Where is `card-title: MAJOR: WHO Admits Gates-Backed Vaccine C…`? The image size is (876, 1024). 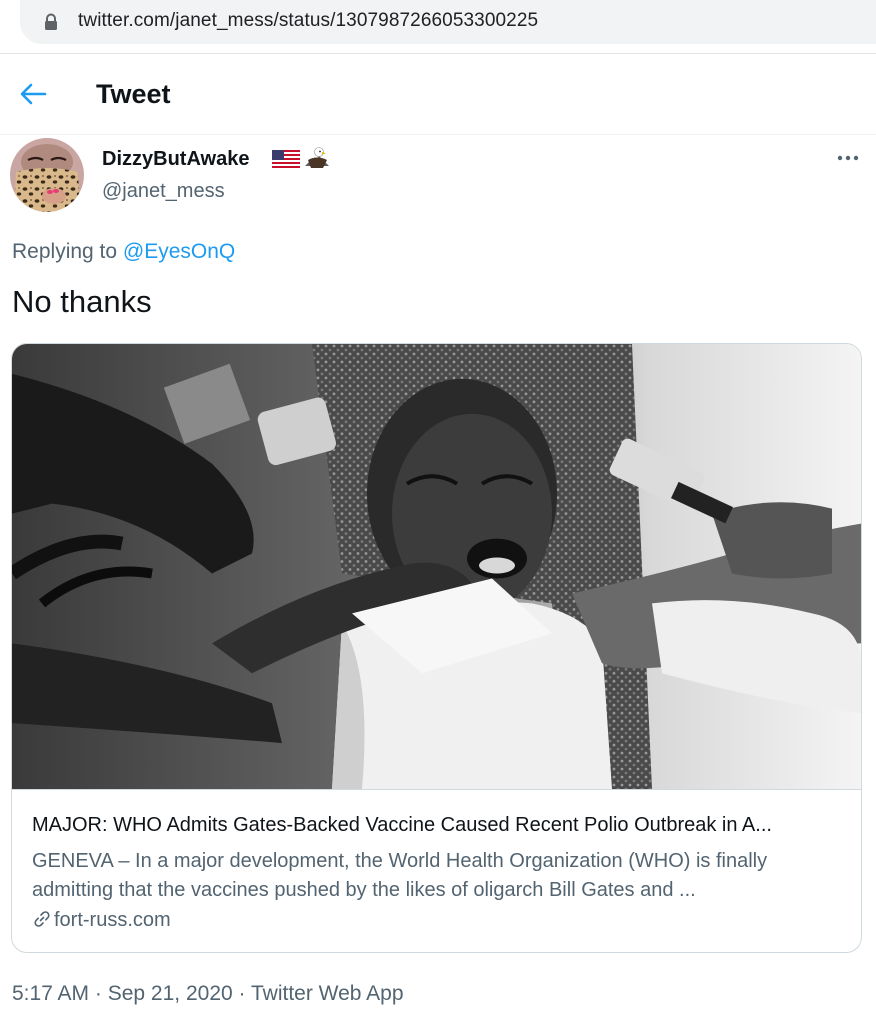
card-title: MAJOR: WHO Admits Gates-Backed Vaccine C… is located at coordinates (439, 825).